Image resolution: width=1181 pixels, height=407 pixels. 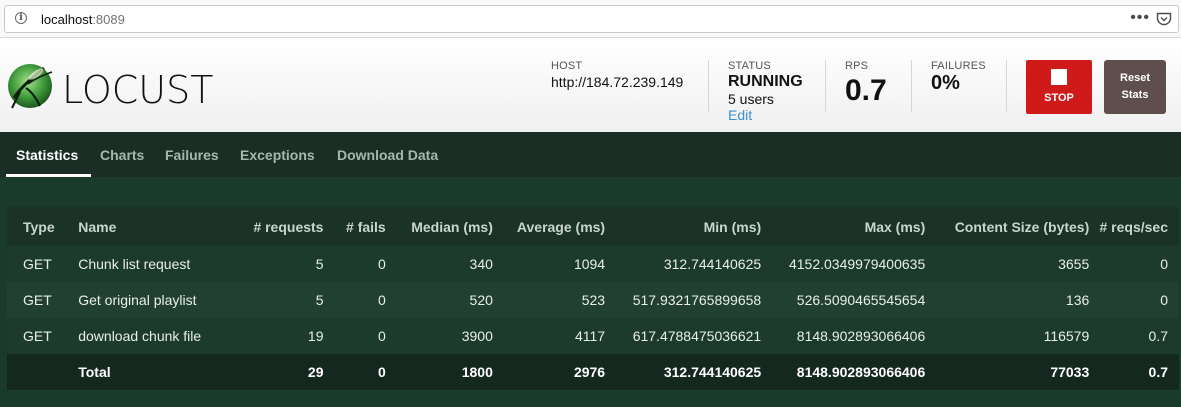 I want to click on browser-toolbar: i localhost:8089 •••, so click(x=590, y=19).